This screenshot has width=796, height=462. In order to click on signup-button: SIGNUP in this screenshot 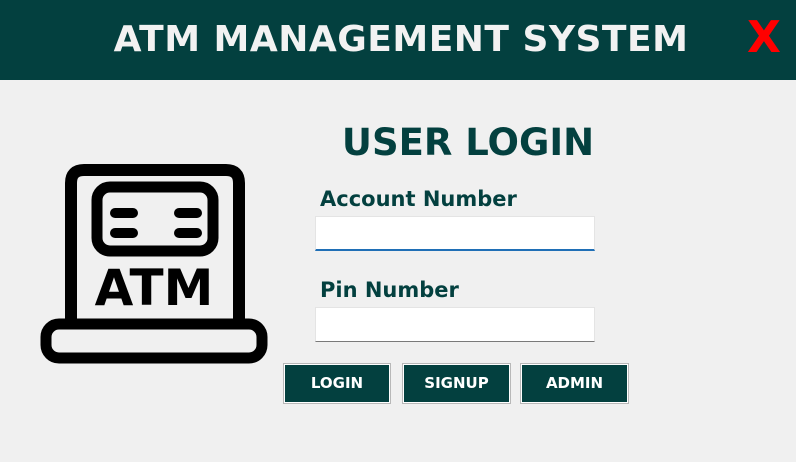, I will do `click(456, 383)`.